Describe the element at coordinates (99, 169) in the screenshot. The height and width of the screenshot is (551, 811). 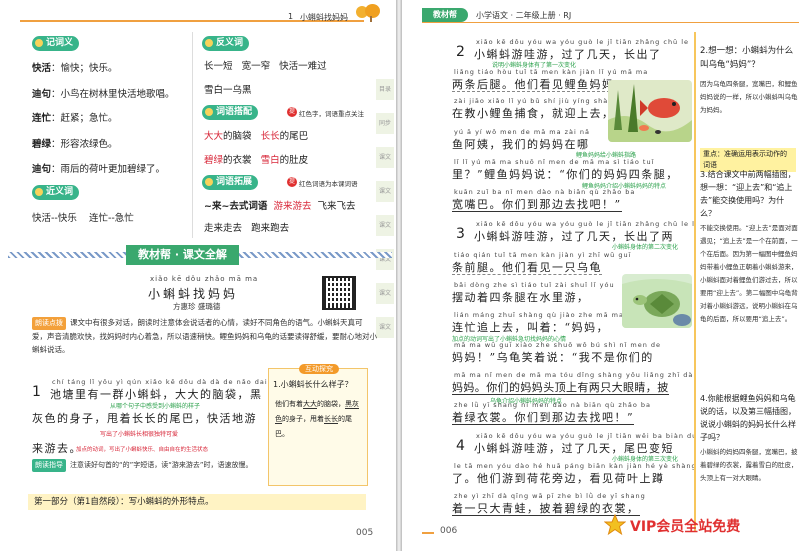
I see `def-row-5: 迪句：雨后的荷叶更加碧绿了。` at that location.